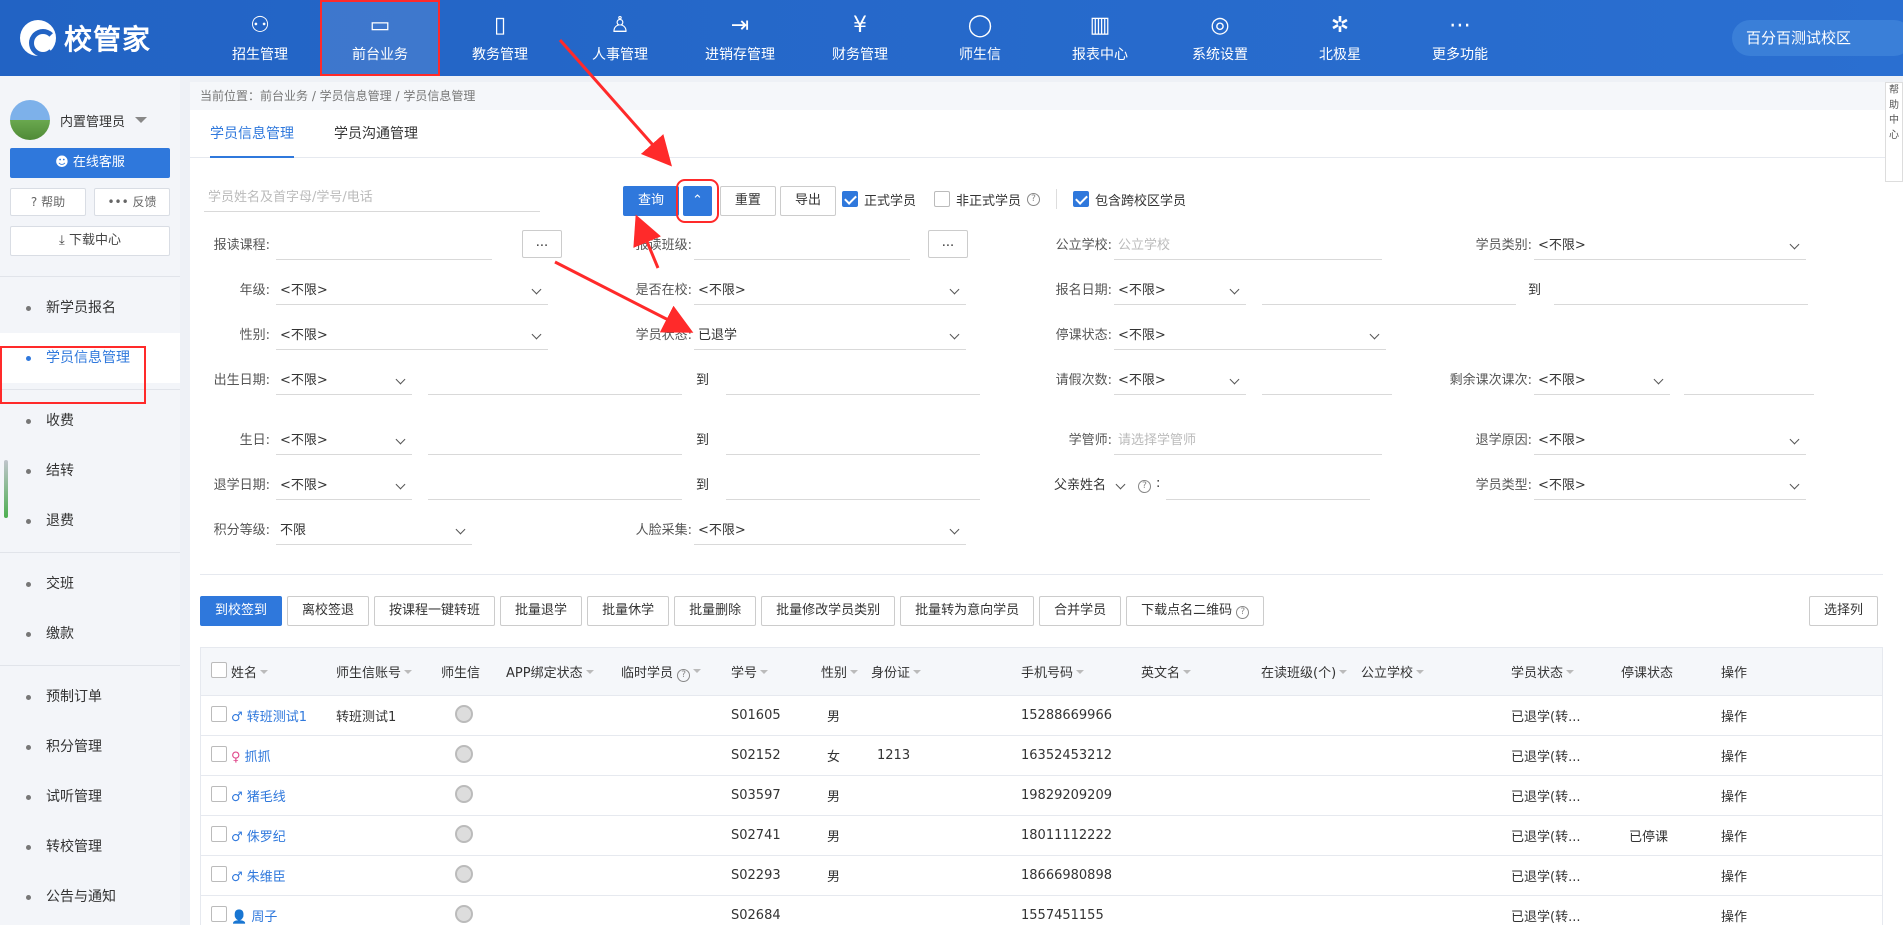  I want to click on inschool-select: <不限>, so click(830, 291).